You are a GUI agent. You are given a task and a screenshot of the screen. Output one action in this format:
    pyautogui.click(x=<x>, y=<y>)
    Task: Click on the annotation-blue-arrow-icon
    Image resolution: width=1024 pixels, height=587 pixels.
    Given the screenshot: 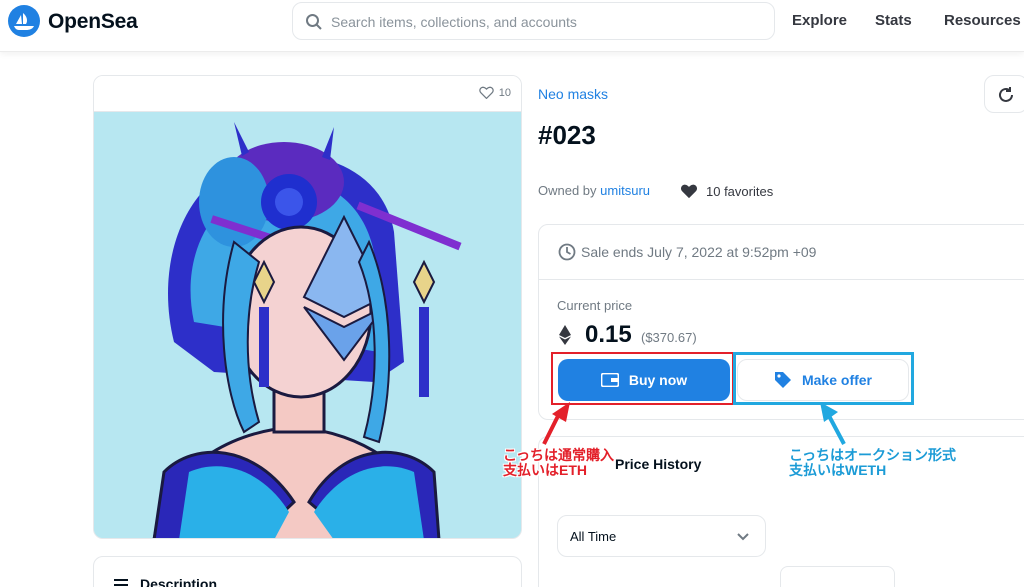 What is the action you would take?
    pyautogui.click(x=833, y=423)
    